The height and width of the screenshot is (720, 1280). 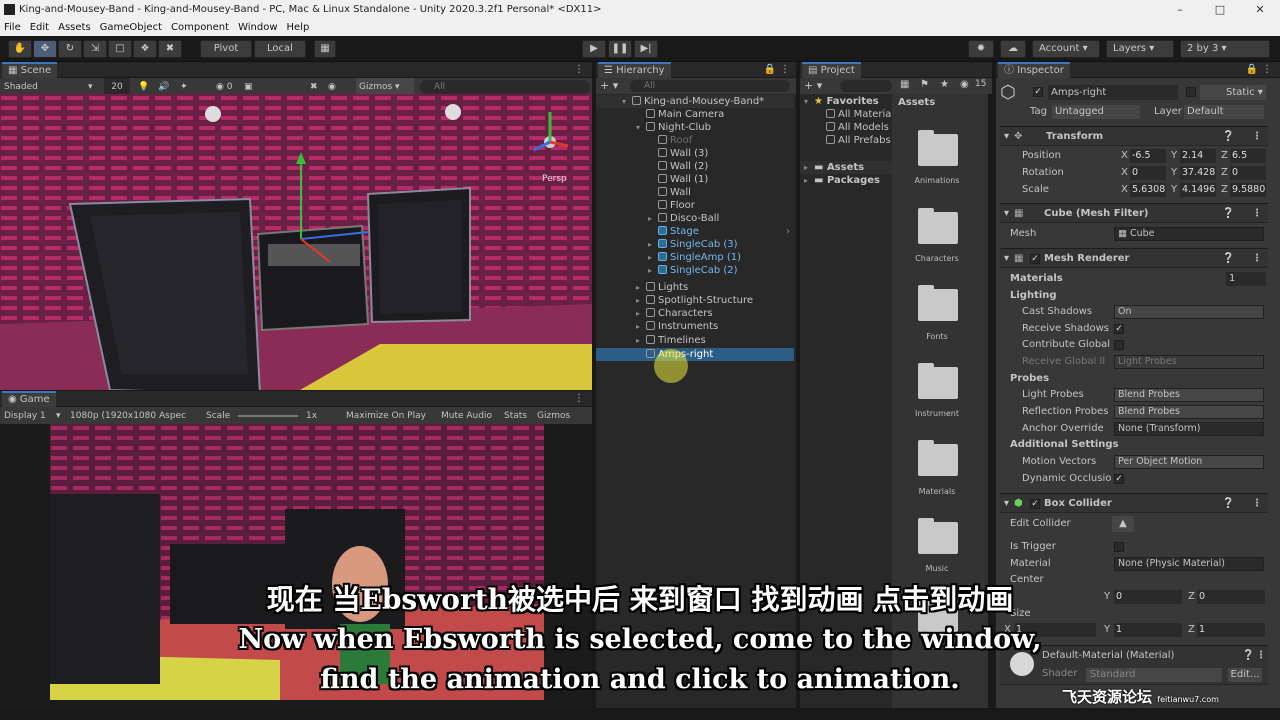 I want to click on menu-assets: Assets, so click(x=74, y=27).